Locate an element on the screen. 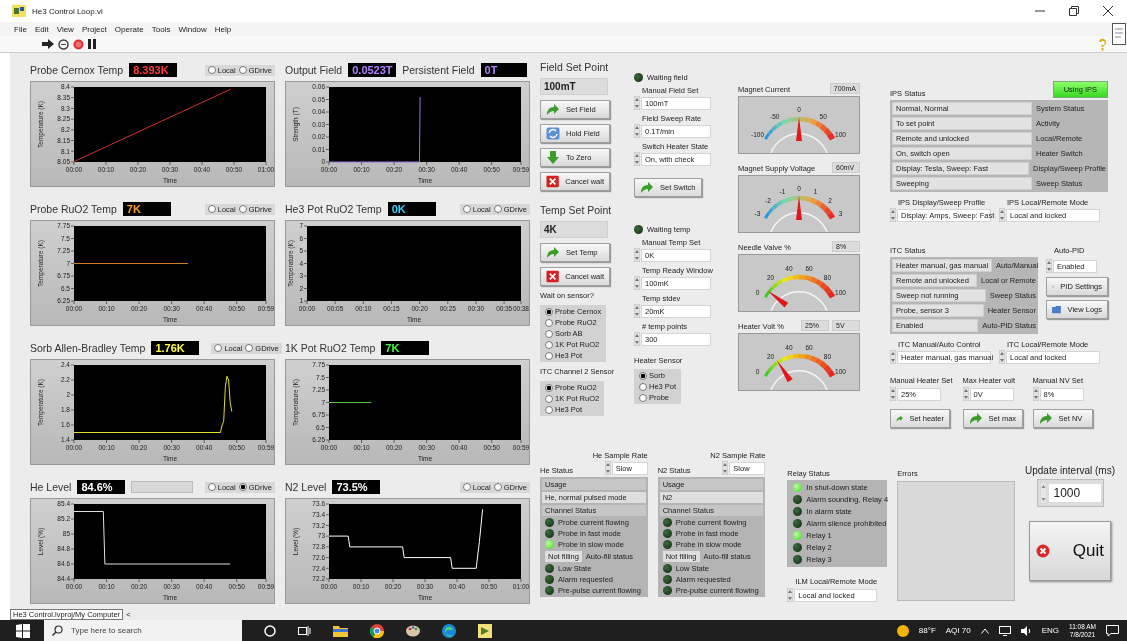 Image resolution: width=1127 pixels, height=641 pixels. weather-temperature: 88°F is located at coordinates (927, 630).